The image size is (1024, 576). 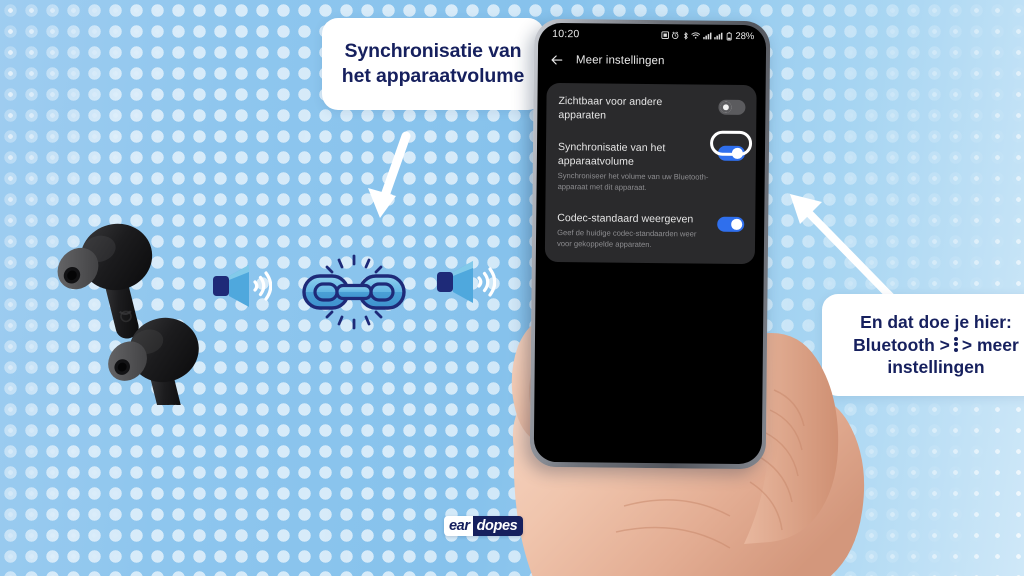 What do you see at coordinates (557, 60) in the screenshot?
I see `back-arrow-icon` at bounding box center [557, 60].